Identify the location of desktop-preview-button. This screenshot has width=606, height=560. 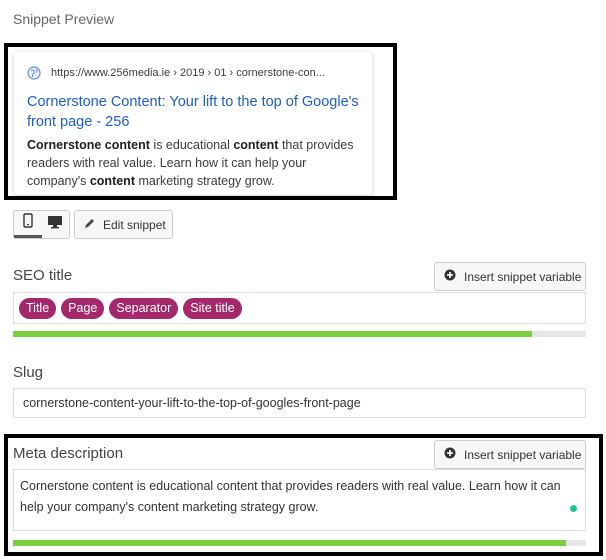
(56, 224).